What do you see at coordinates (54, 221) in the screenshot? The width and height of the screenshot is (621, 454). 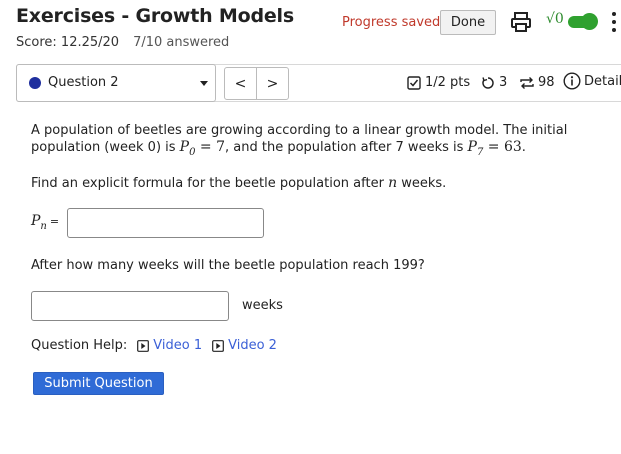 I see `pn-equals: =` at bounding box center [54, 221].